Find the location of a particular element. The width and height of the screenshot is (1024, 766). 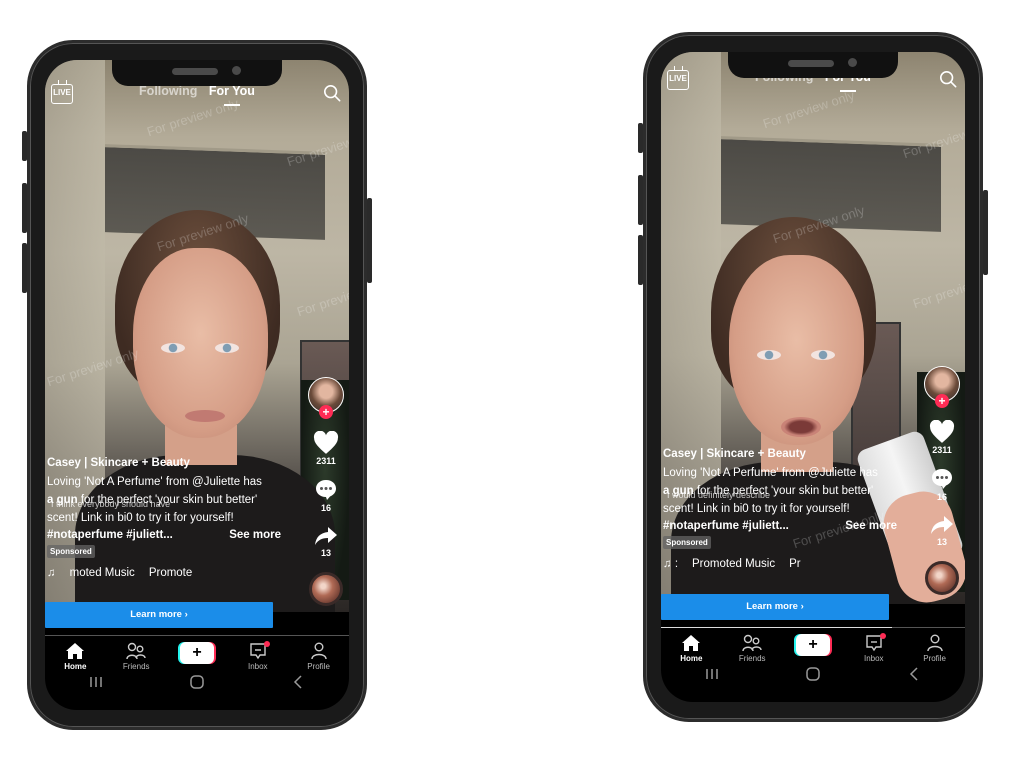

music-note-icon: ♫ is located at coordinates (51, 573).